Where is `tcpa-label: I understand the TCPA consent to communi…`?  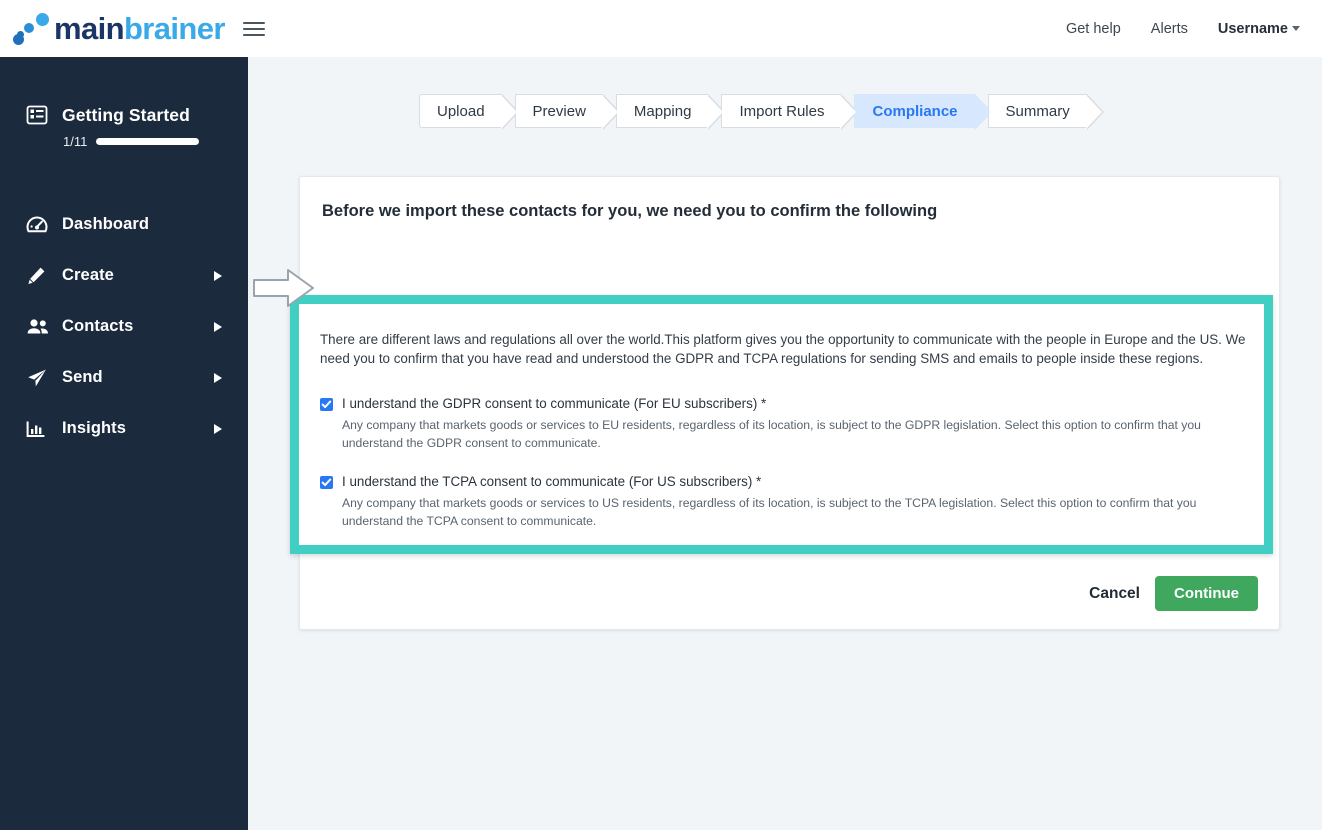 tcpa-label: I understand the TCPA consent to communi… is located at coordinates (552, 481).